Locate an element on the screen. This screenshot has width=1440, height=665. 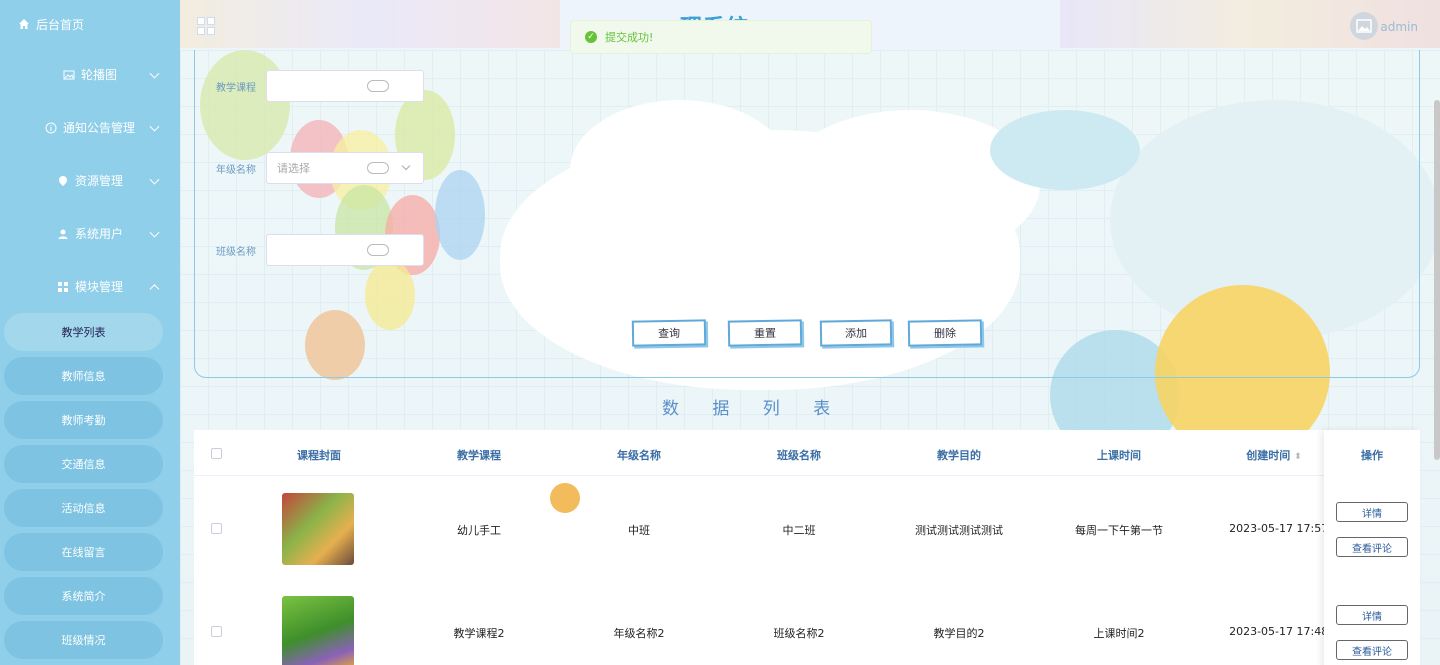
col-course: 教学课程 is located at coordinates (479, 455).